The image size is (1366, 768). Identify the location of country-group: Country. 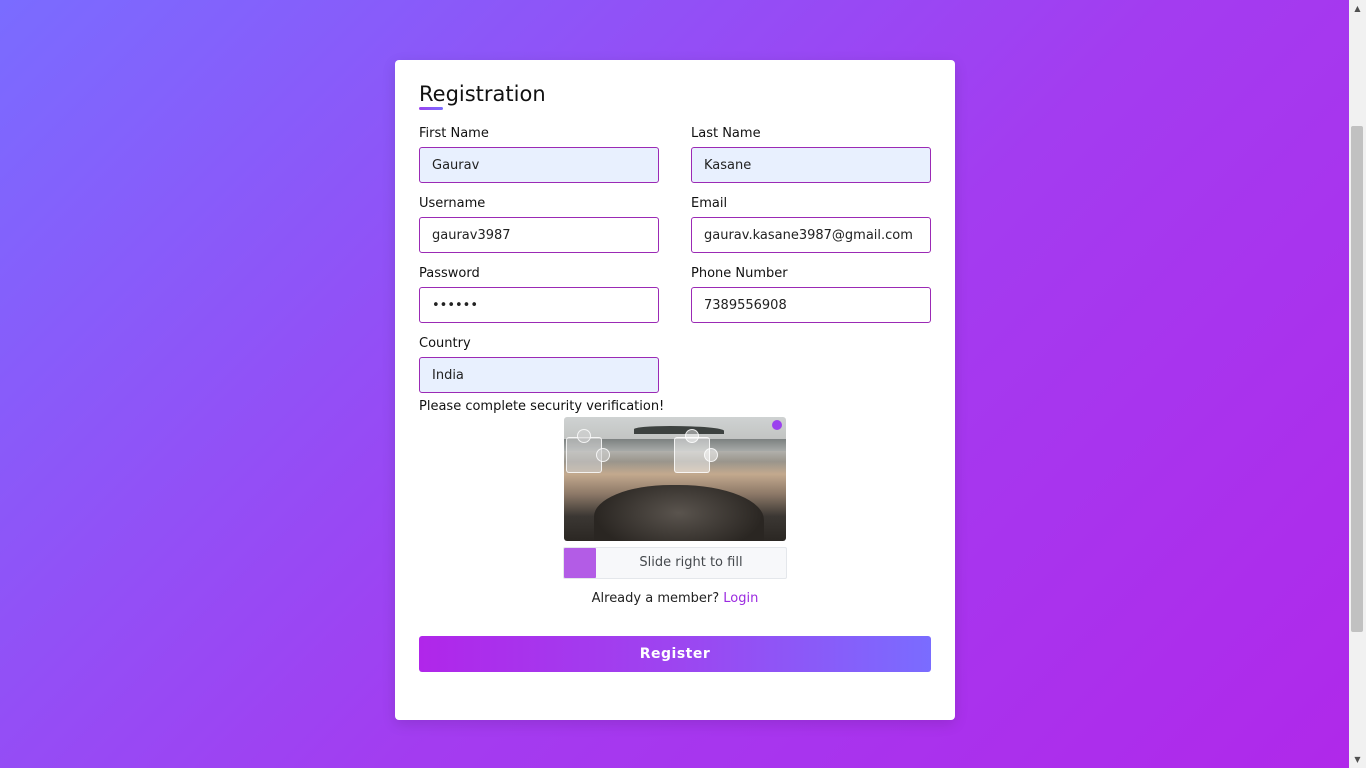
(539, 364).